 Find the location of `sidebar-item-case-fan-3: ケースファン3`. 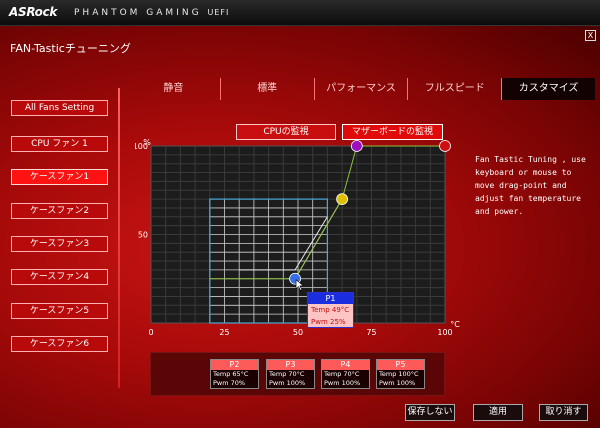

sidebar-item-case-fan-3: ケースファン3 is located at coordinates (59, 244).